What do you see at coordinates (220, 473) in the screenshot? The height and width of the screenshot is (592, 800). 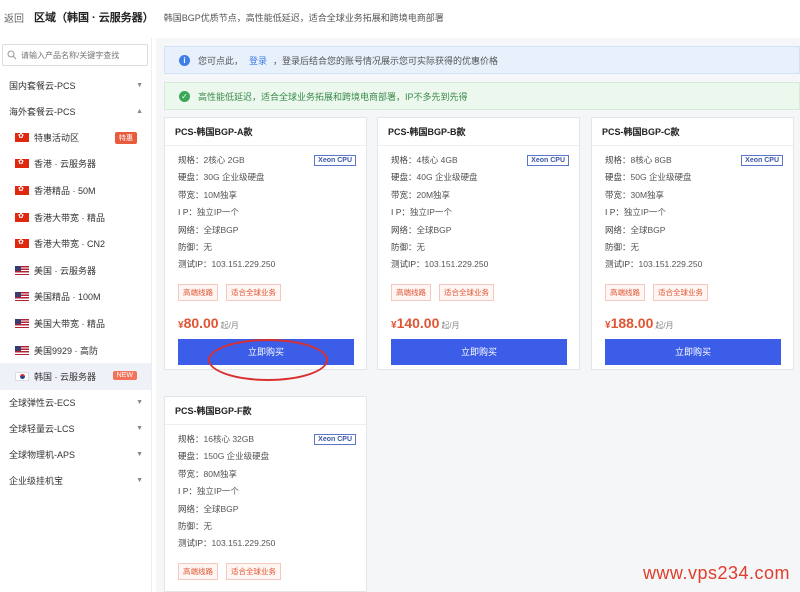 I see `bandwidth-value: 80M独享` at bounding box center [220, 473].